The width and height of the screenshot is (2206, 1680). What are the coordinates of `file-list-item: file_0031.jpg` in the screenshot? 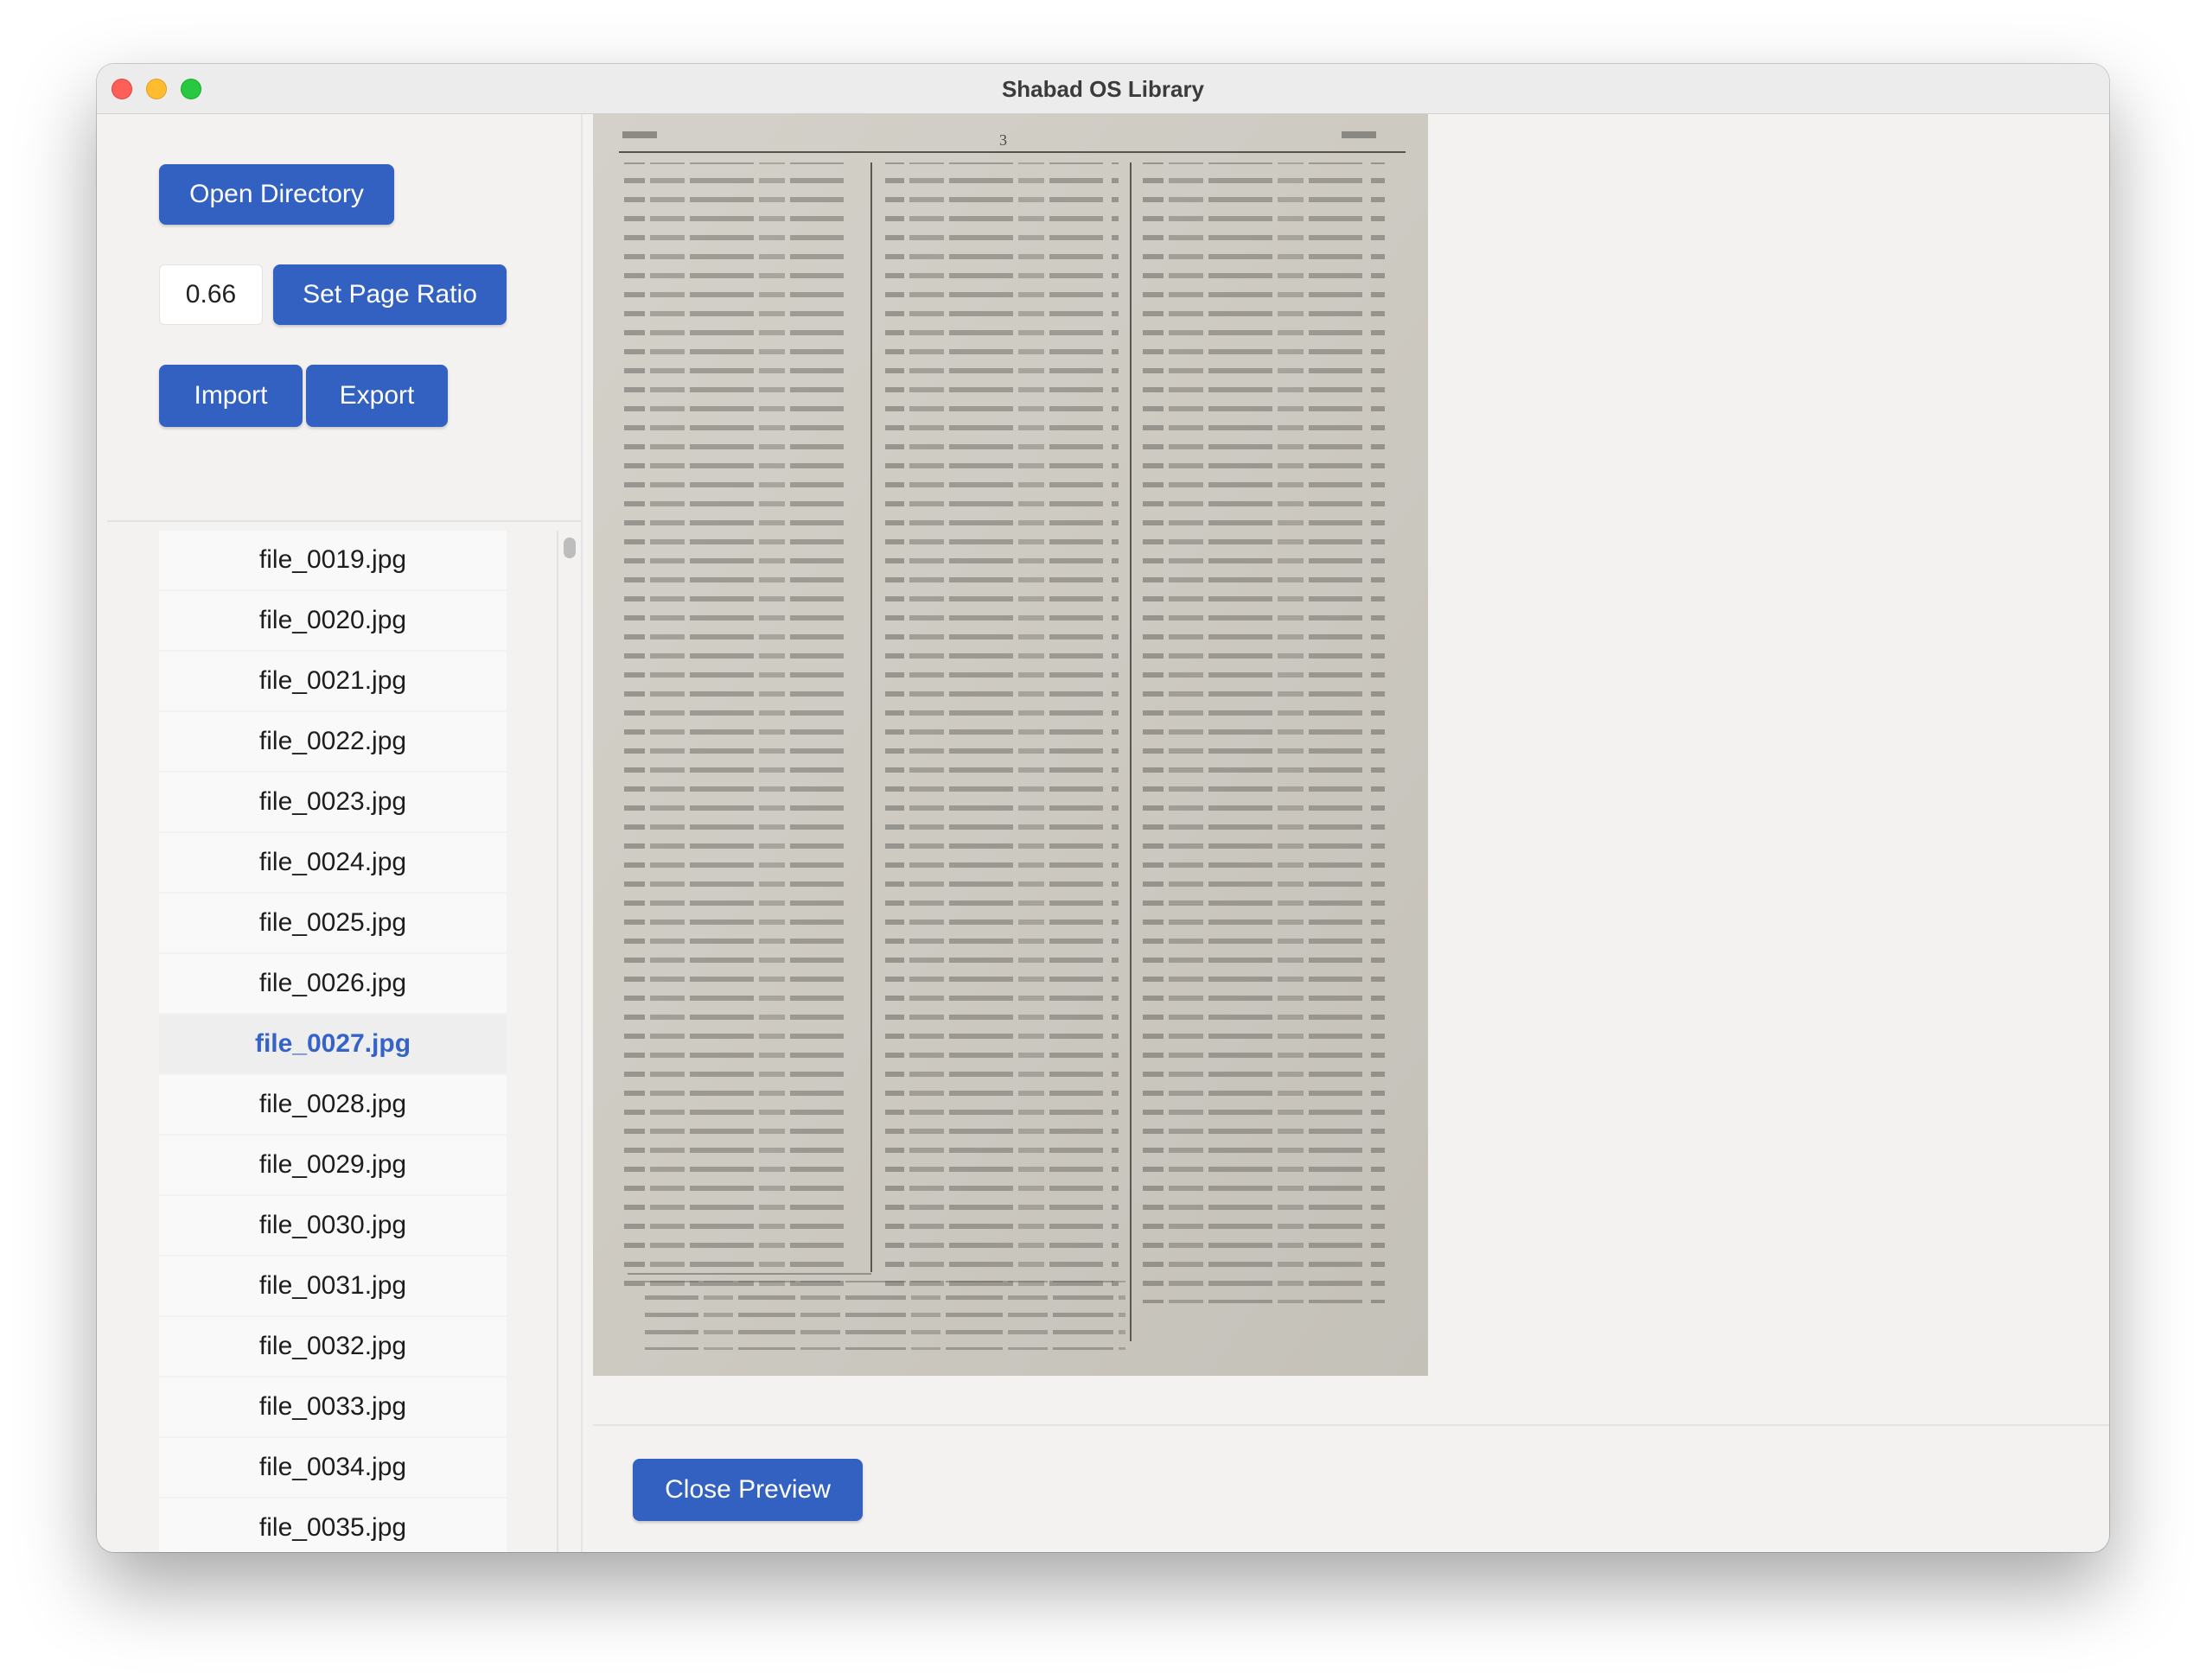 It's located at (333, 1287).